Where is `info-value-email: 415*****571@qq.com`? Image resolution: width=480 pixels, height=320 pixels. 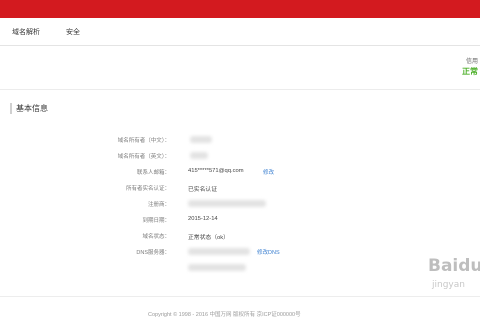 info-value-email: 415*****571@qq.com is located at coordinates (216, 171).